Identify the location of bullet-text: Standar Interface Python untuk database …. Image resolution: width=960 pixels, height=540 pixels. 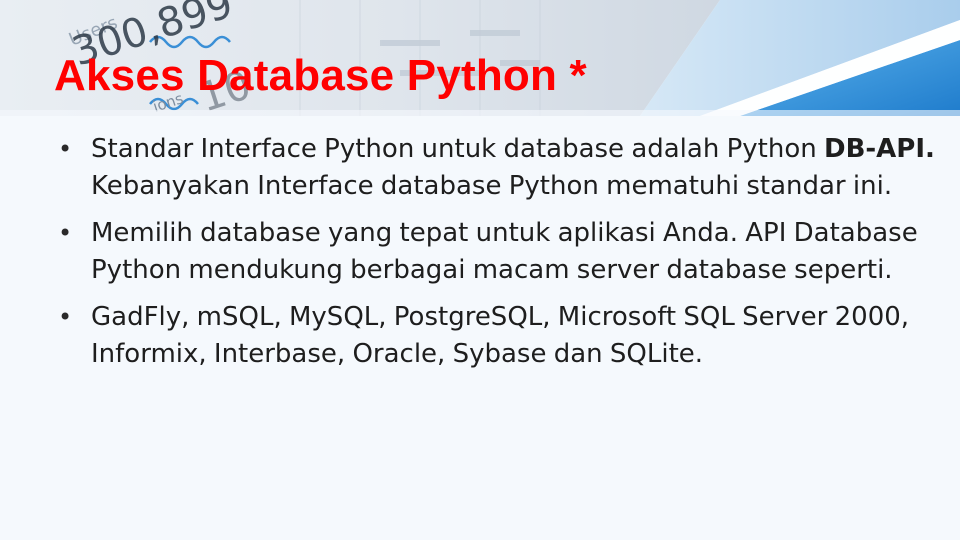
(457, 149).